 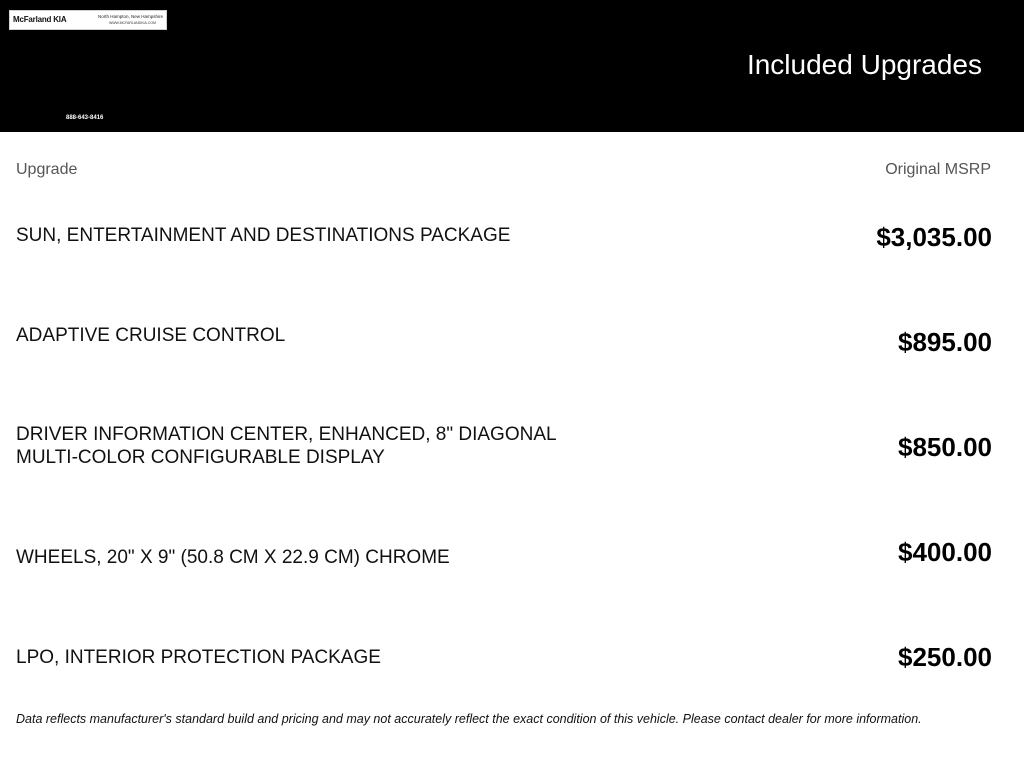 What do you see at coordinates (198, 657) in the screenshot?
I see `upgrade-name: LPO, INTERIOR PROTECTION PACKAGE` at bounding box center [198, 657].